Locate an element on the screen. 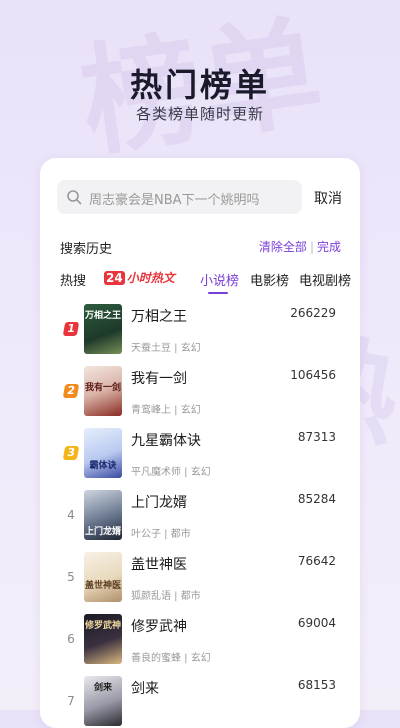  cover-title: 我有一剑 is located at coordinates (102, 388).